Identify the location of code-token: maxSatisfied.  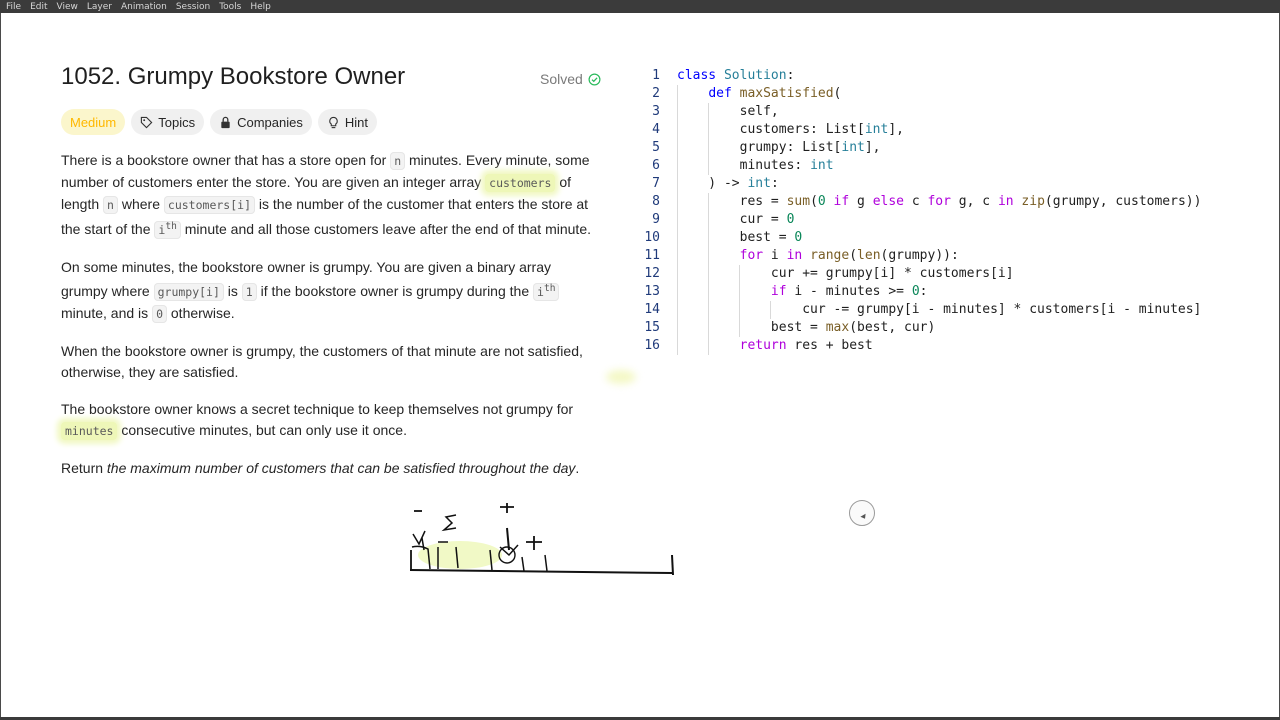
(786, 93).